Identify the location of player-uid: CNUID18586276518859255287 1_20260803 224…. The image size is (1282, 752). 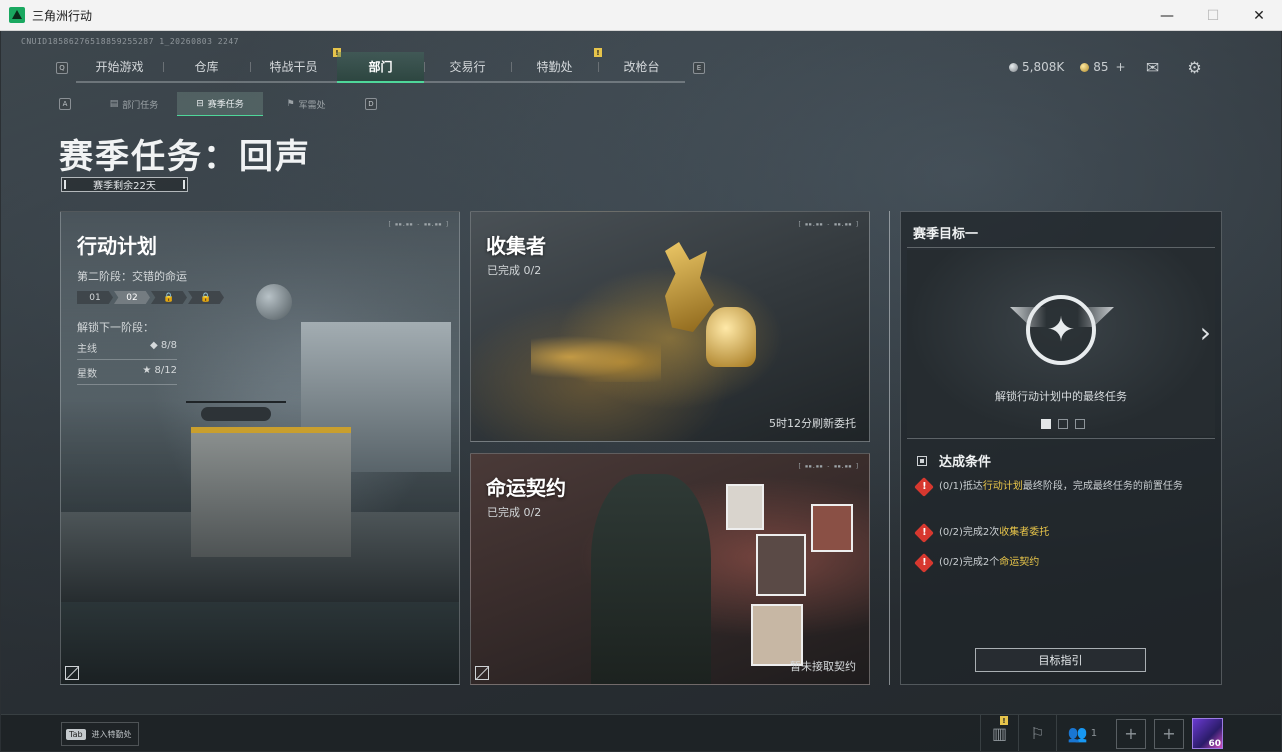
(130, 41).